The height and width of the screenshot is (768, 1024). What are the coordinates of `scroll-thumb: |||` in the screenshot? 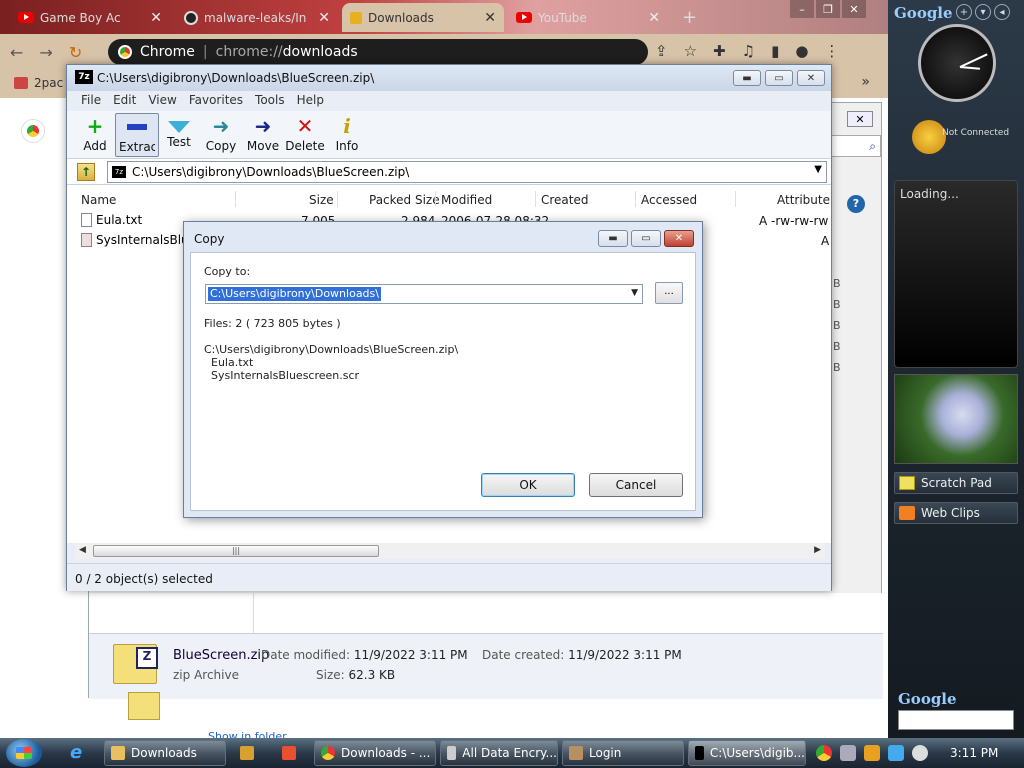 It's located at (236, 551).